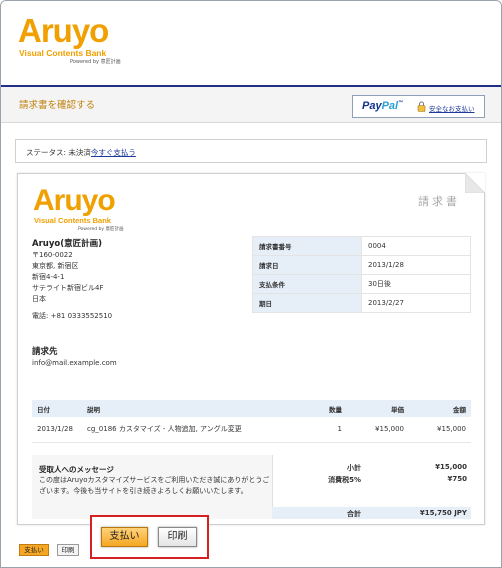 The height and width of the screenshot is (568, 502). I want to click on col-amount: 金額, so click(440, 408).